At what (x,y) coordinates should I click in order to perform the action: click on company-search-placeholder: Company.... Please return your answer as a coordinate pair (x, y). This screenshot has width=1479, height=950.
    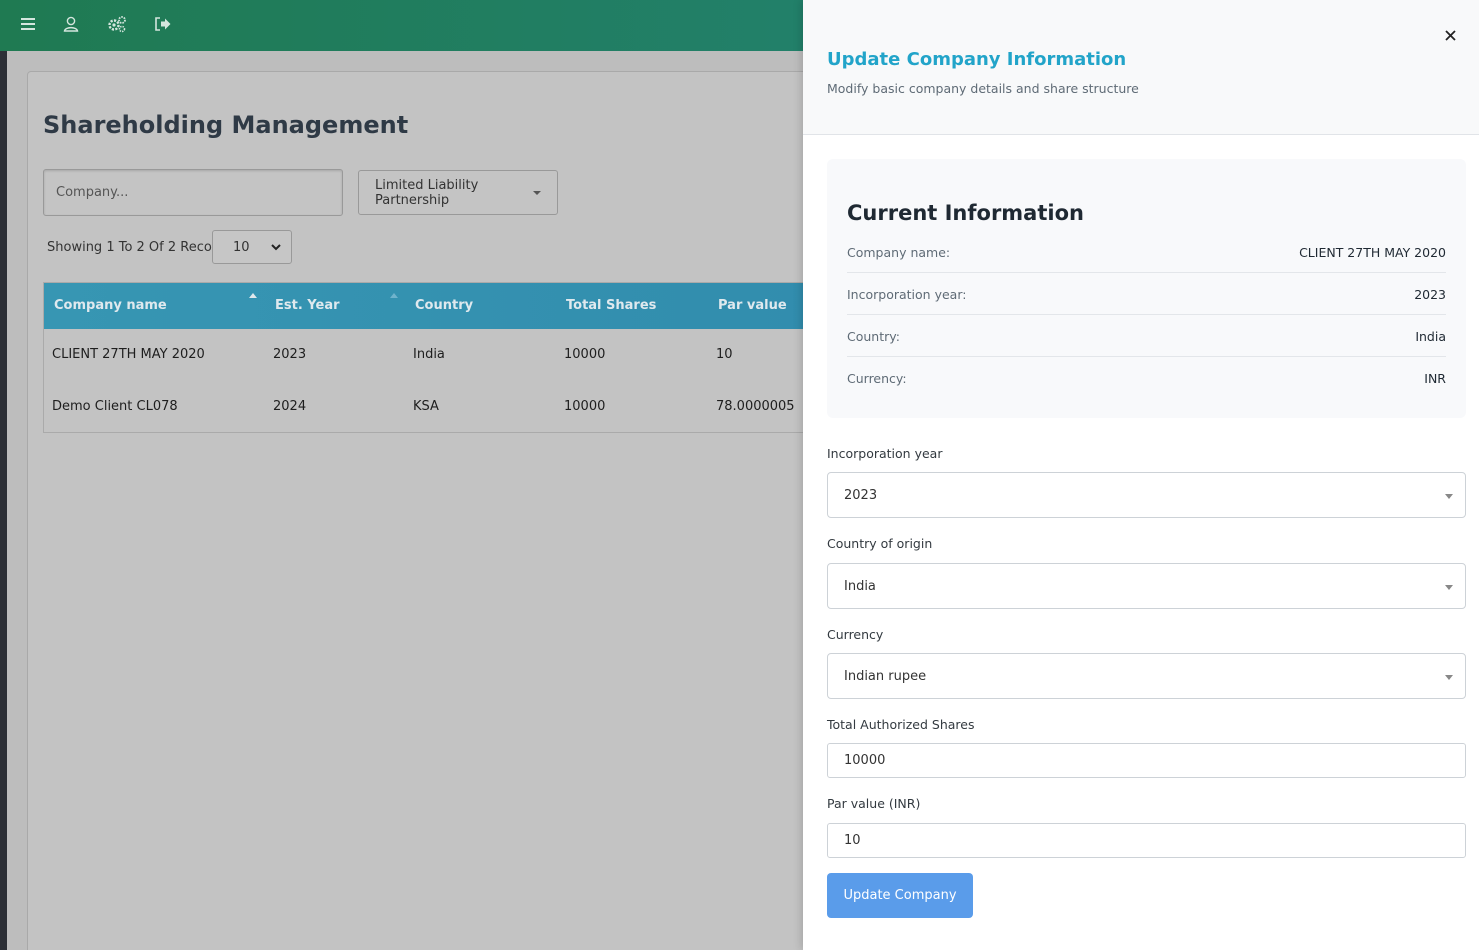
    Looking at the image, I should click on (92, 192).